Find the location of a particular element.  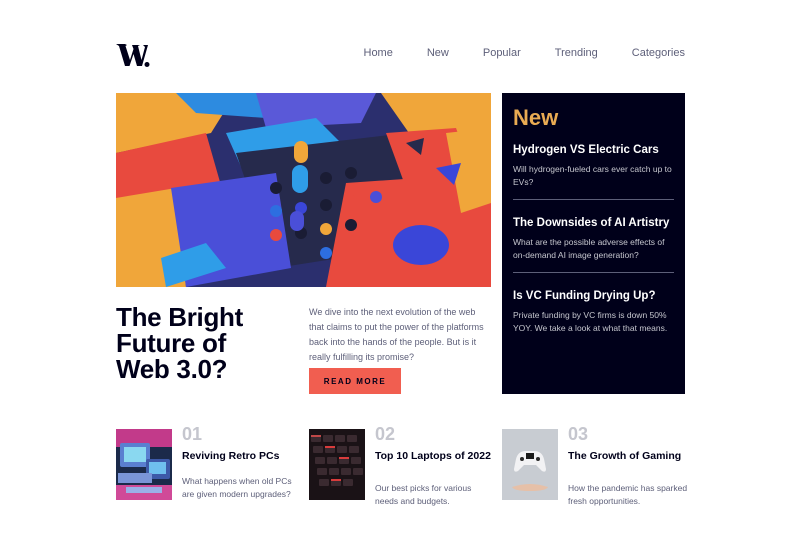

new-item-title: The Downsides of AI Artistry is located at coordinates (593, 223).